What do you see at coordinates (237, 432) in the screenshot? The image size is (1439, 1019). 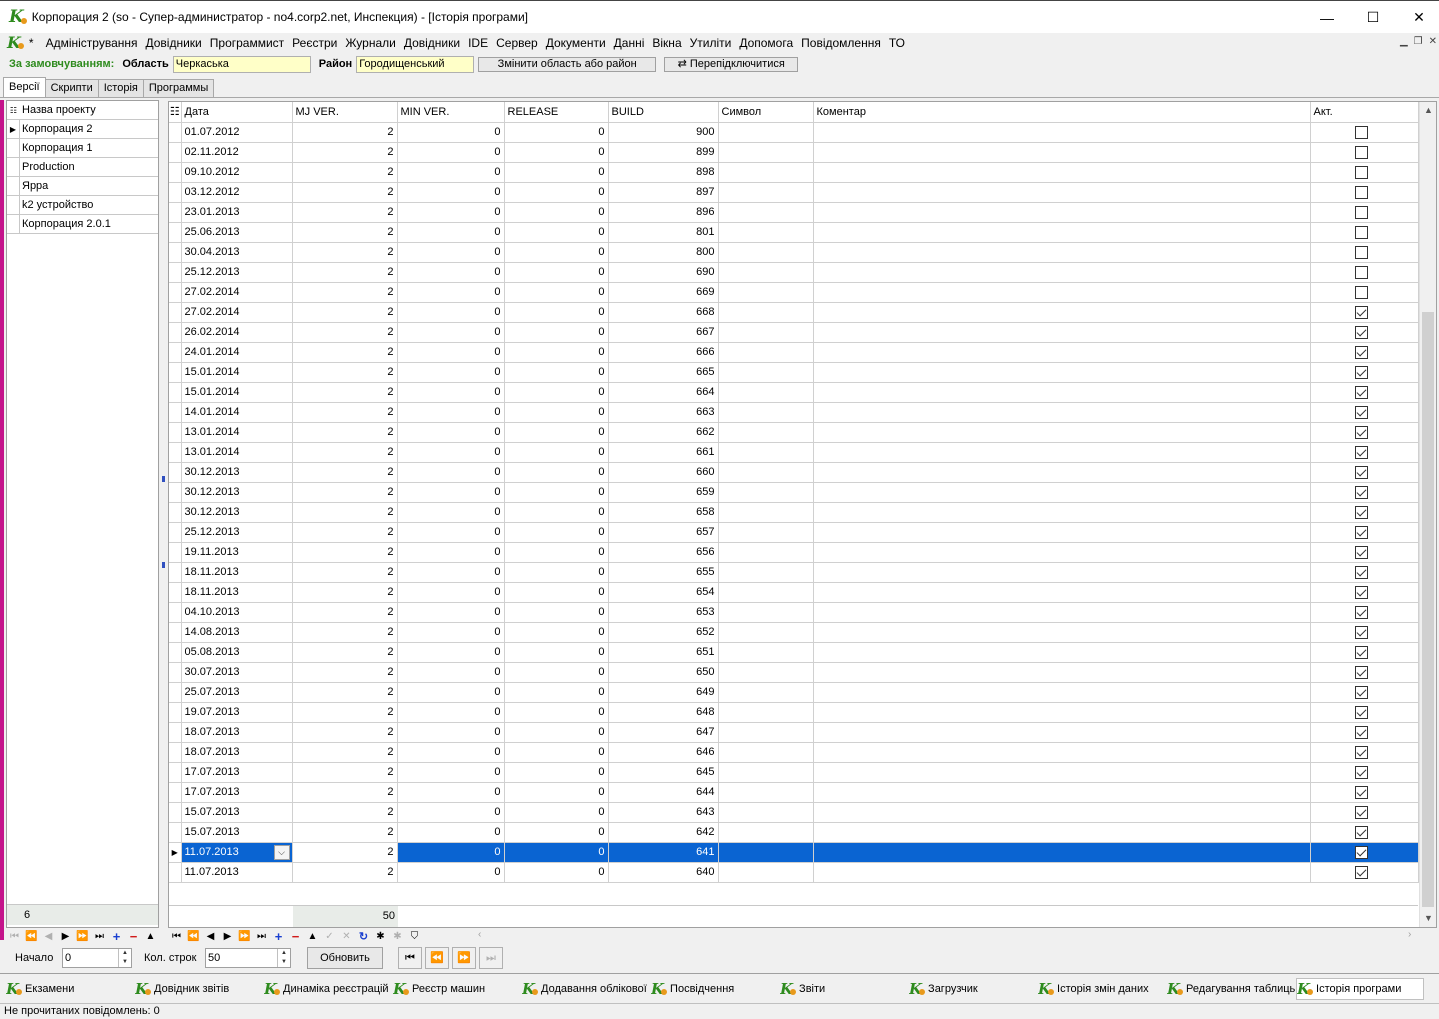 I see `cell-date: 13.01.2014` at bounding box center [237, 432].